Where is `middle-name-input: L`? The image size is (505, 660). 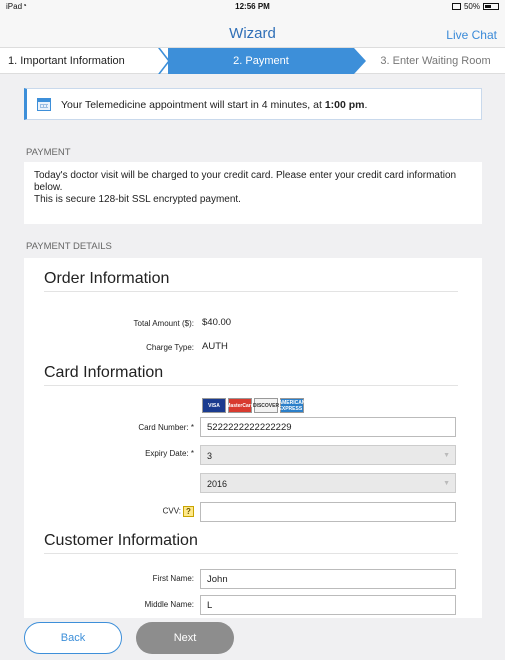 middle-name-input: L is located at coordinates (328, 605).